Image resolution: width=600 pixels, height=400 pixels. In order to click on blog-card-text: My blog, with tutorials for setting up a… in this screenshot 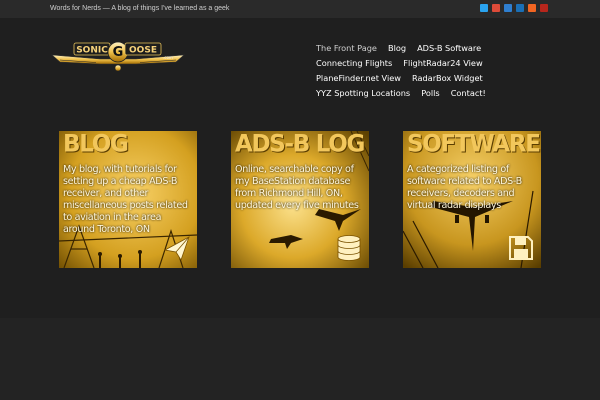, I will do `click(125, 199)`.